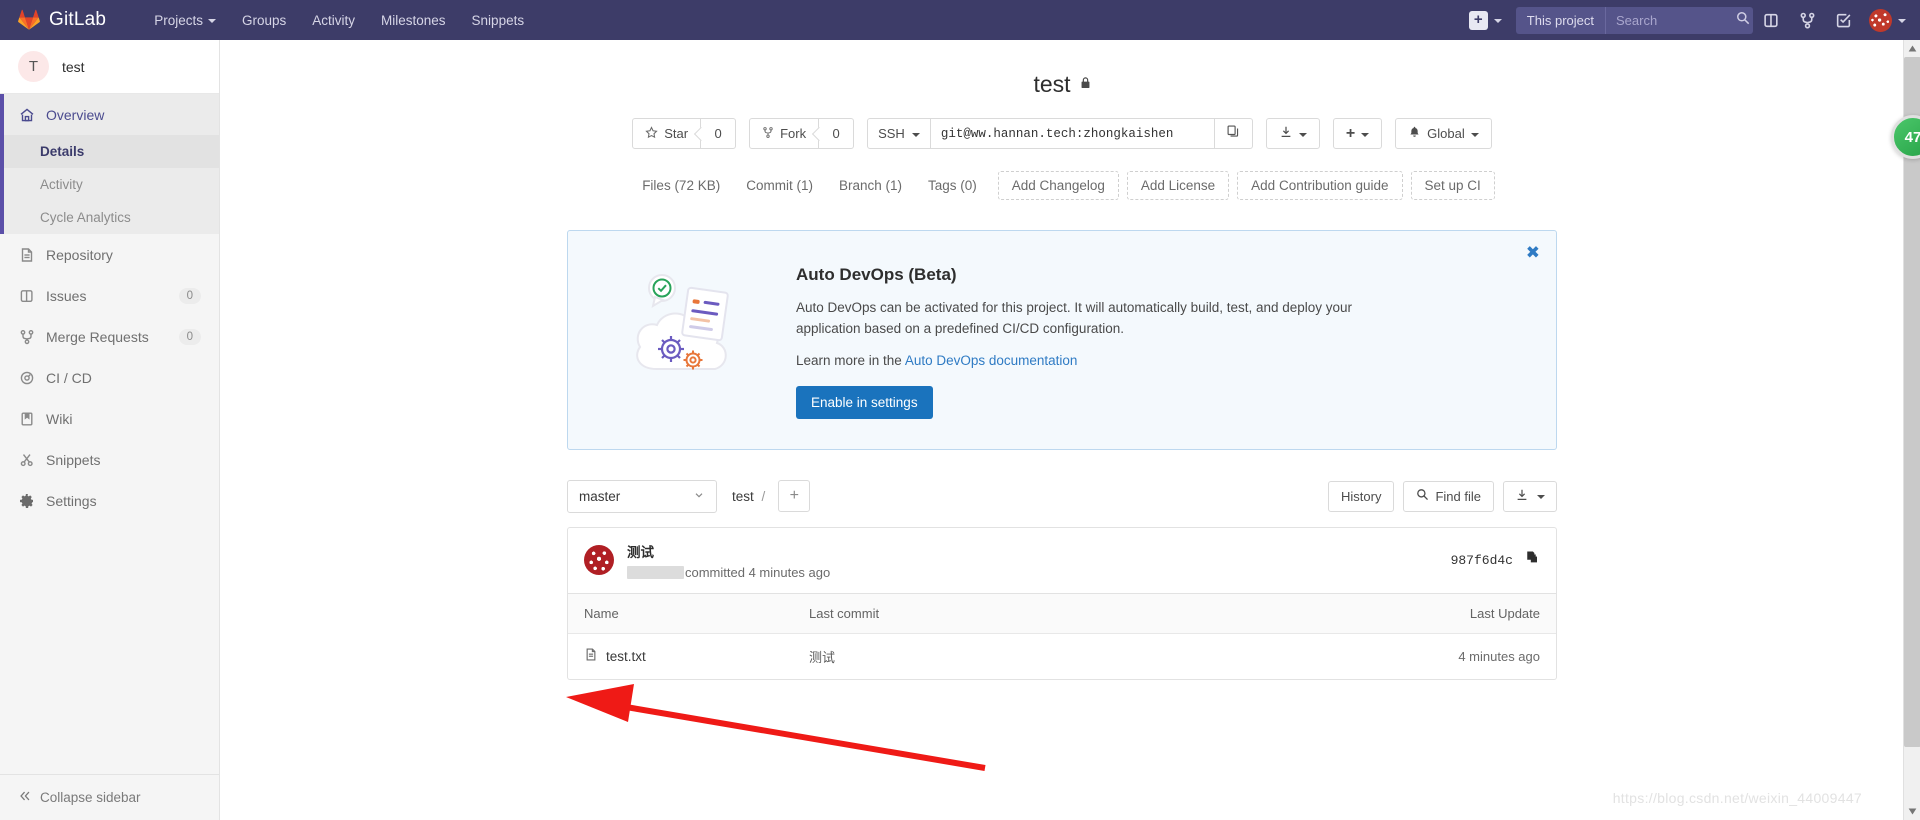  Describe the element at coordinates (1109, 656) in the screenshot. I see `file-last-commit-label: 测试` at that location.